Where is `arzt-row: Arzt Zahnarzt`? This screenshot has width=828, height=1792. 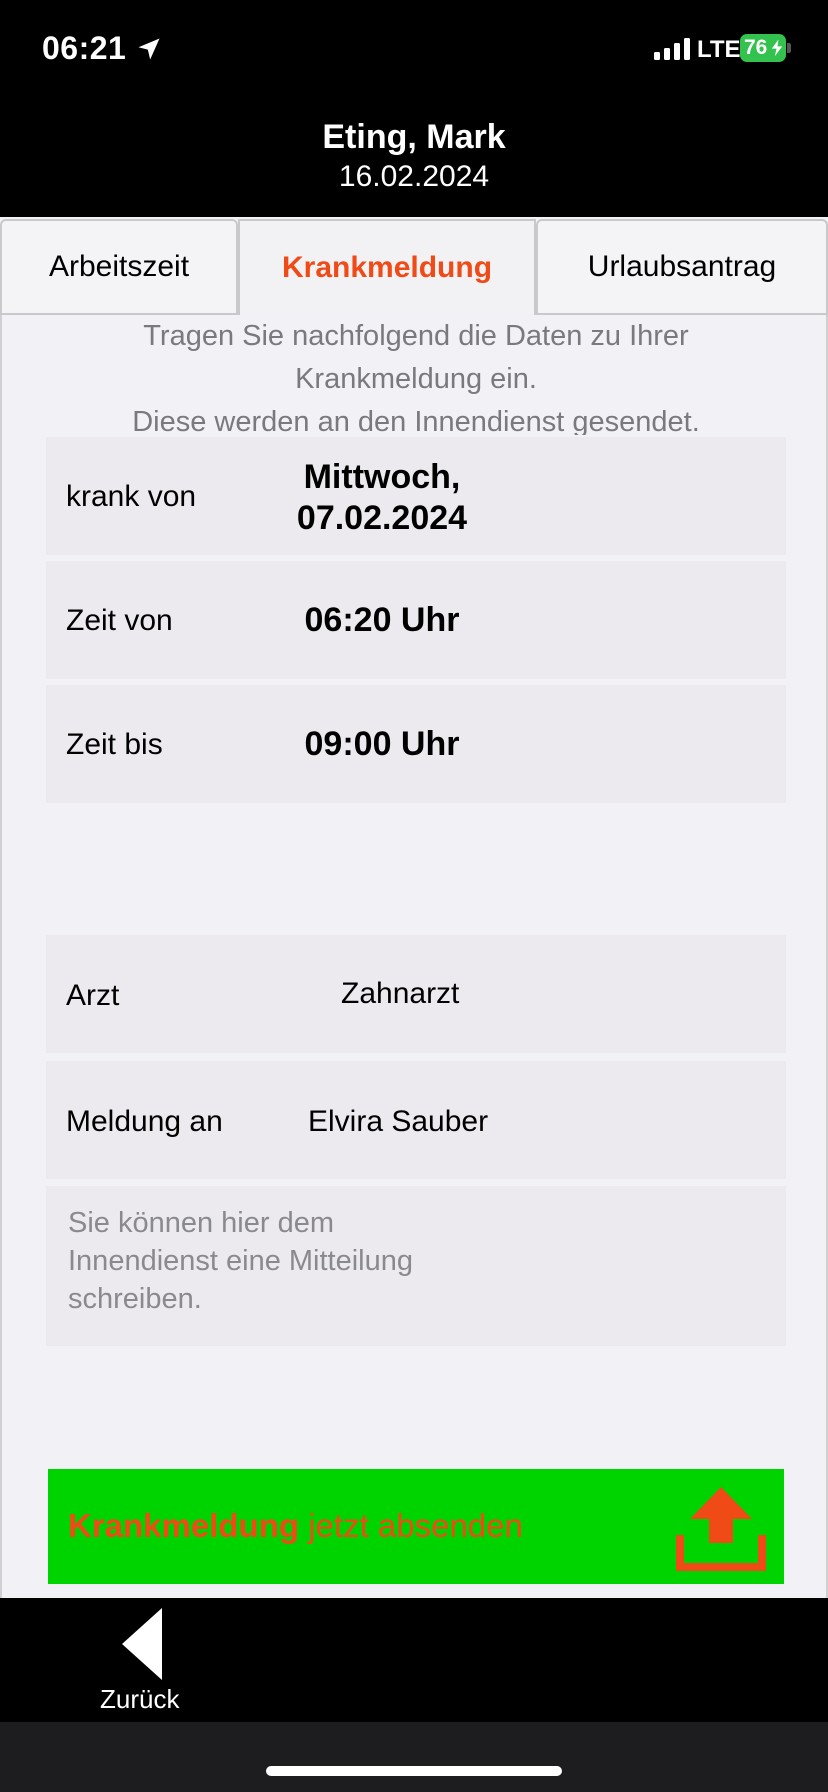
arzt-row: Arzt Zahnarzt is located at coordinates (416, 994).